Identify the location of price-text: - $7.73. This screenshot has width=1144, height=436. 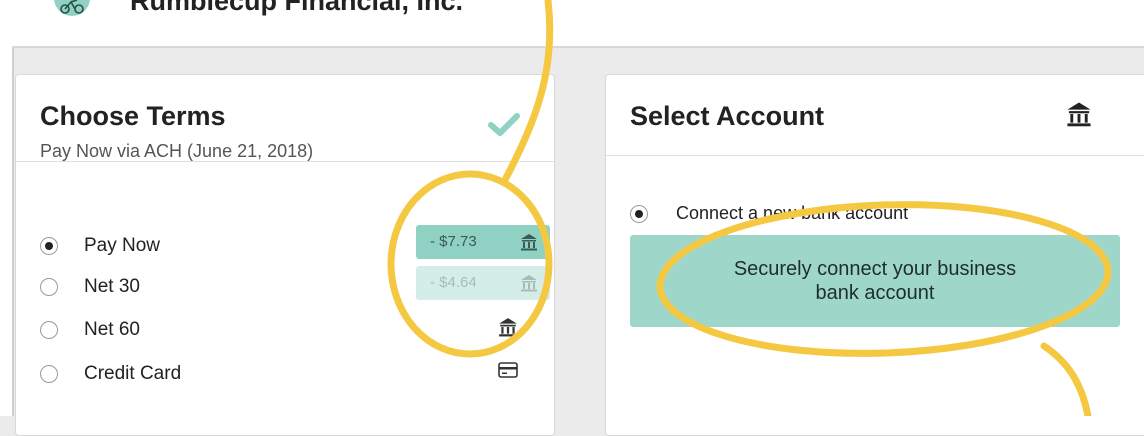
(453, 241).